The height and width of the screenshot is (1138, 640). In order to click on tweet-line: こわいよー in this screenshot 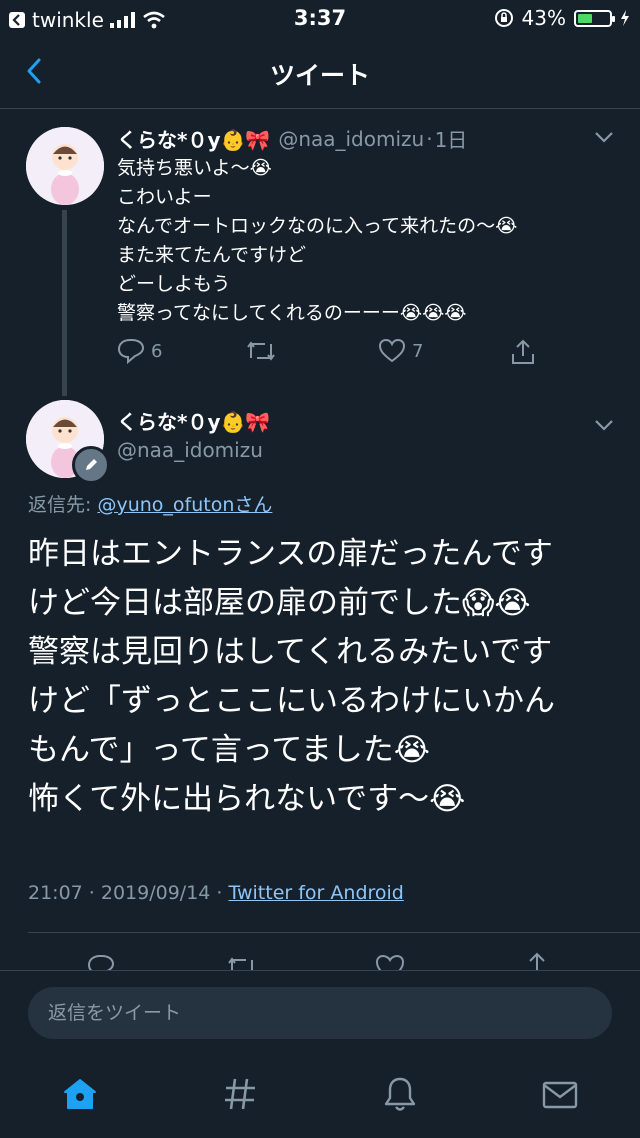, I will do `click(164, 197)`.